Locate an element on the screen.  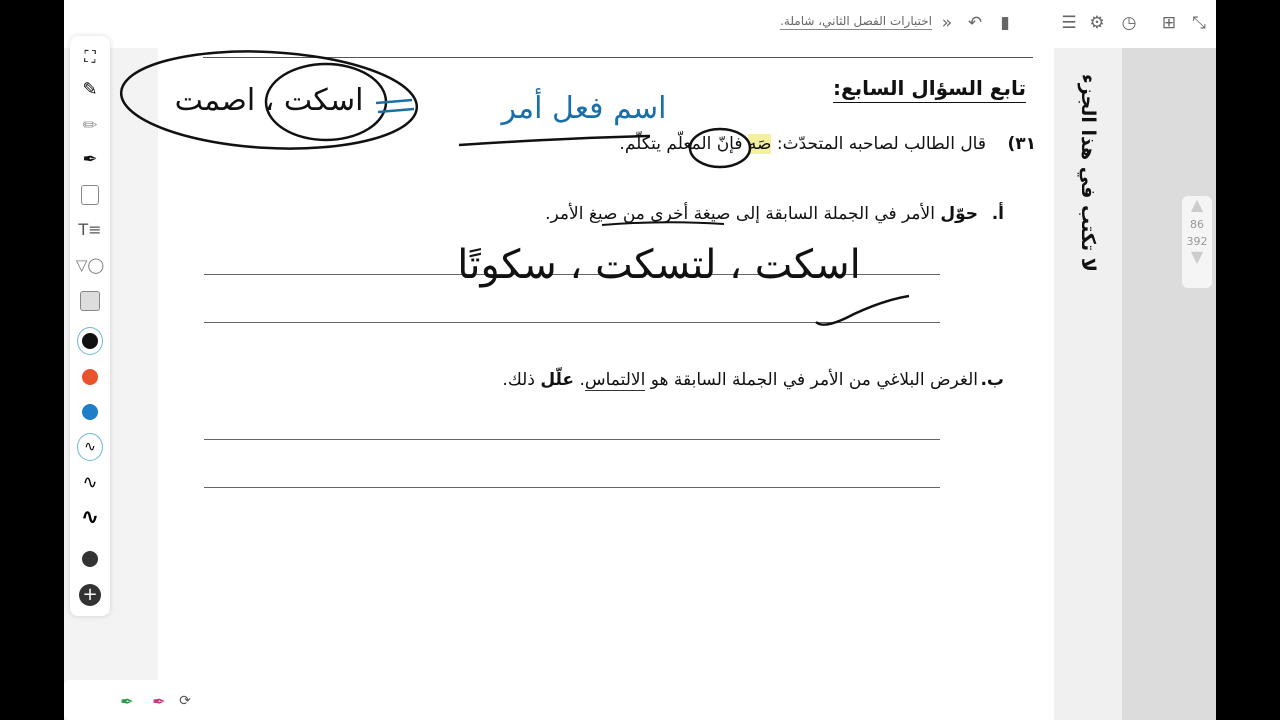
add-tool-icon: + is located at coordinates (90, 595).